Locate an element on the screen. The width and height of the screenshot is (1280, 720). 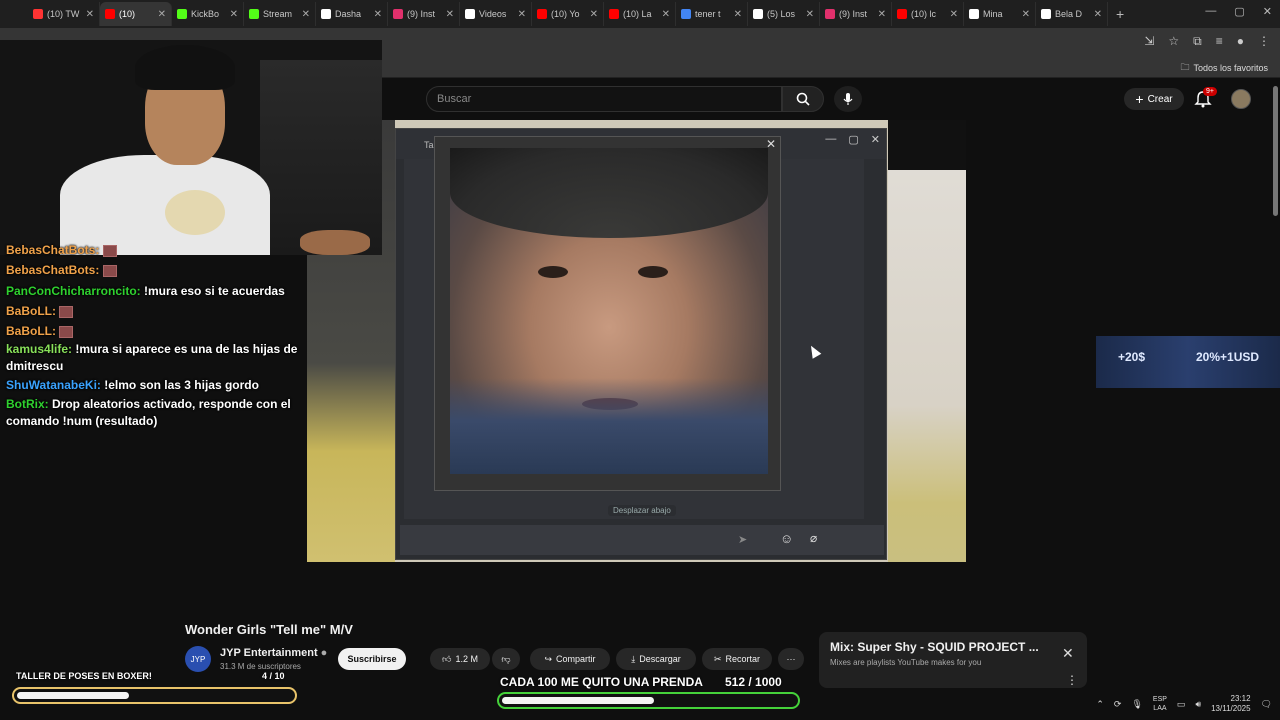
all-bookmarks: 🗀 Todos los favoritos is located at coordinates (1224, 68).